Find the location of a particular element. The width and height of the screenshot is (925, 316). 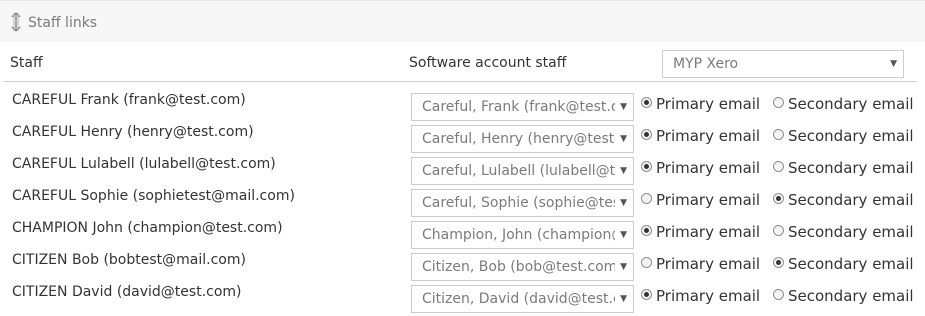

account-select: Citizen, David (david@test.com)▼ is located at coordinates (522, 299).